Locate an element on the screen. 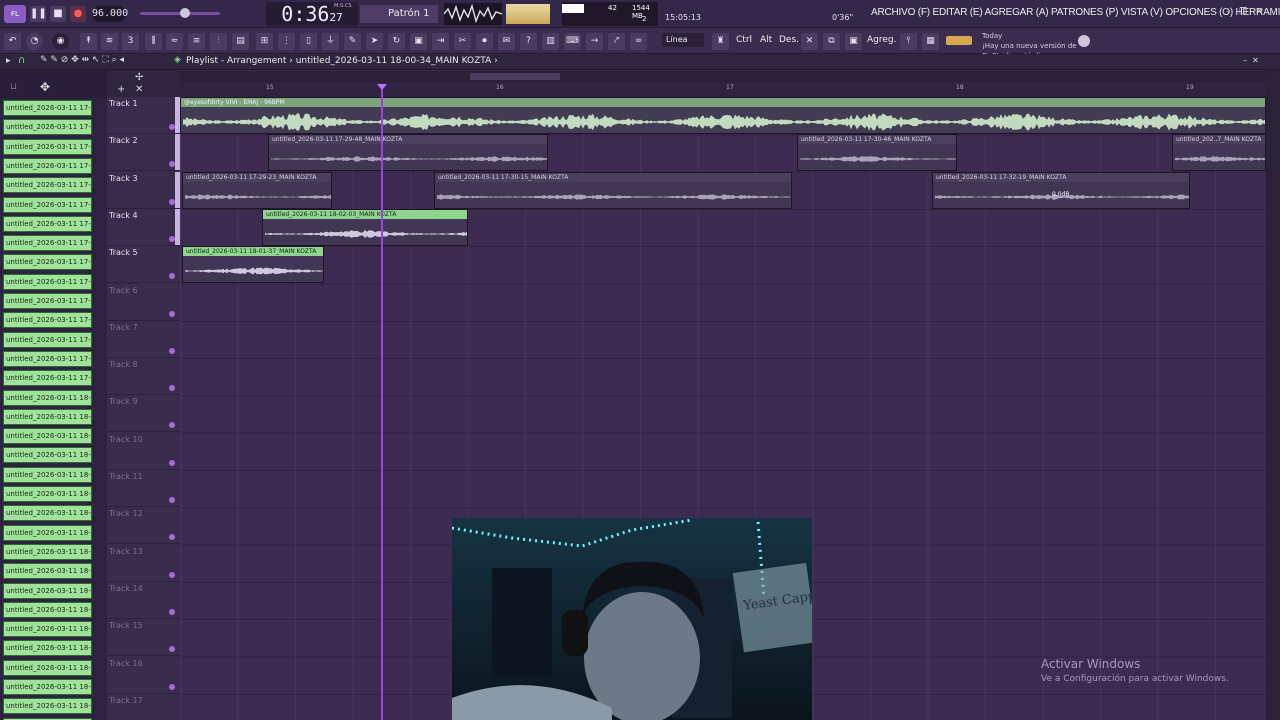 The width and height of the screenshot is (1280, 720). browser-icon: ⋮ is located at coordinates (286, 41).